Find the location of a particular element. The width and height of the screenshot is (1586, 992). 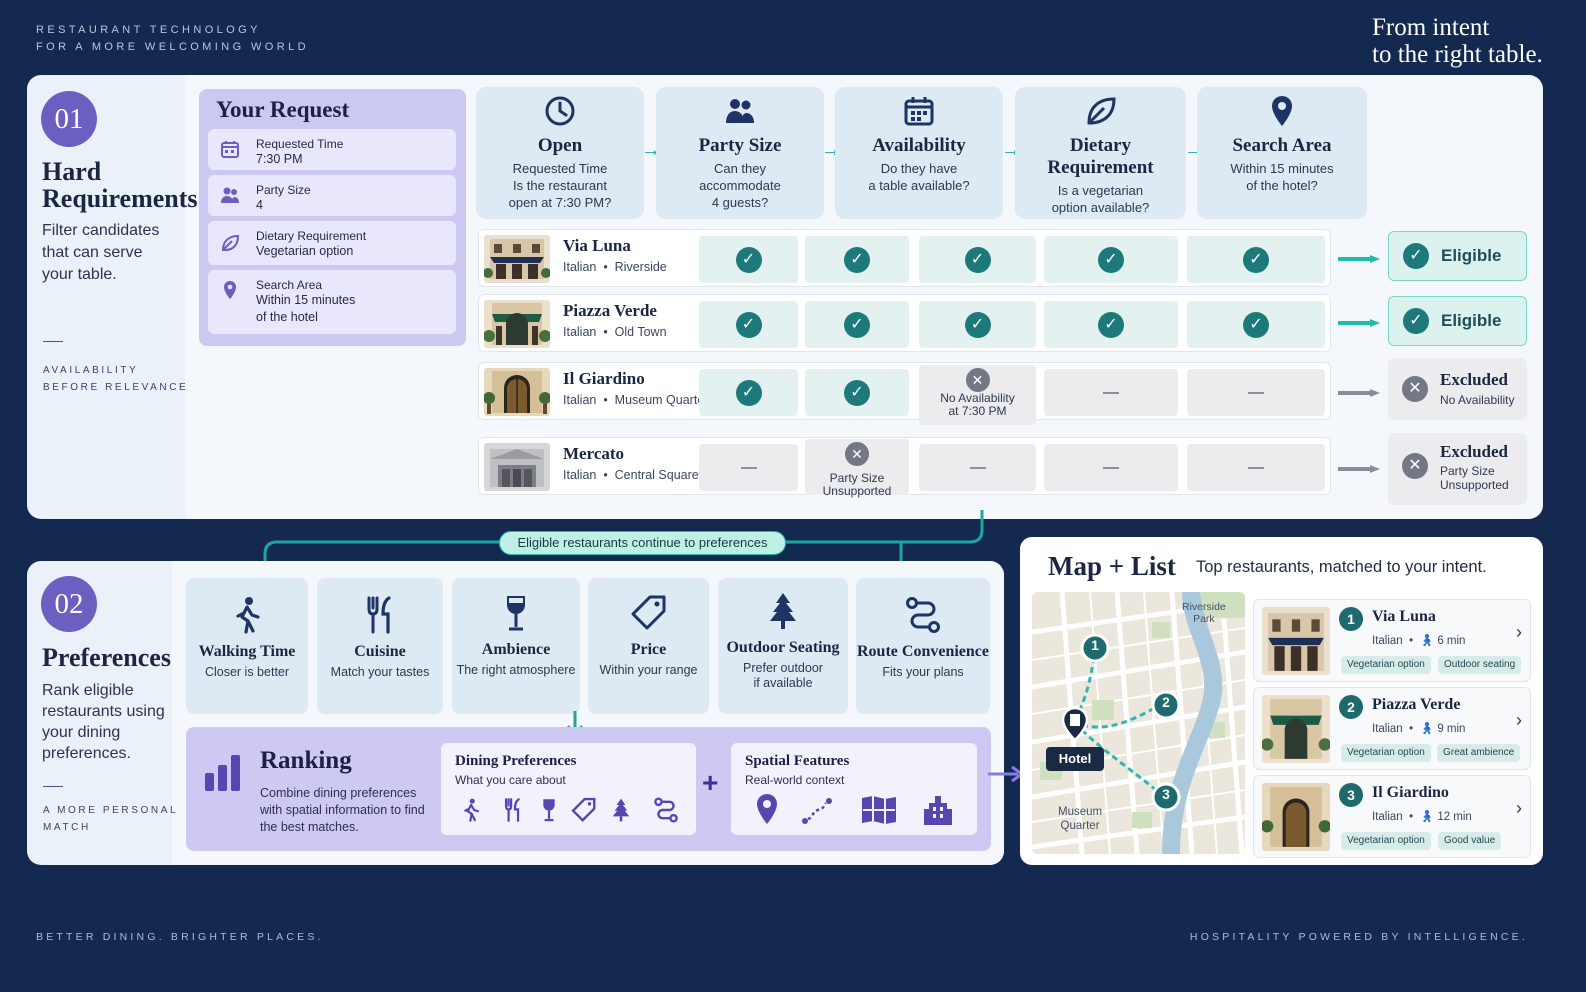

criteria-party-size: Party Size Can they accommodate 4 guests? is located at coordinates (740, 153).